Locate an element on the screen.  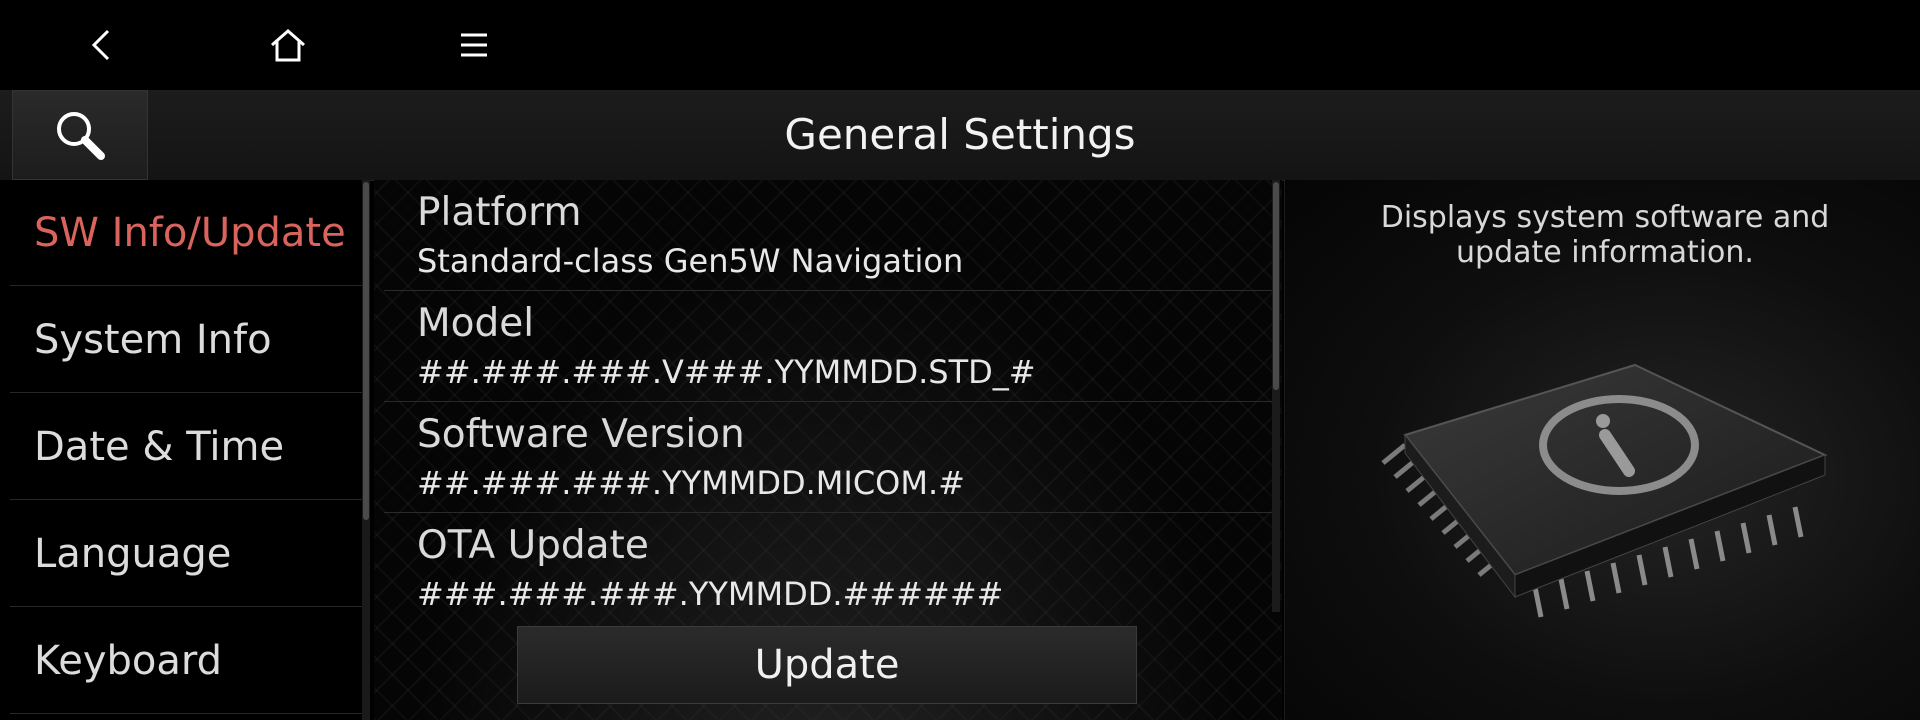
sidebar-item-system-info: System Info is located at coordinates (186, 340).